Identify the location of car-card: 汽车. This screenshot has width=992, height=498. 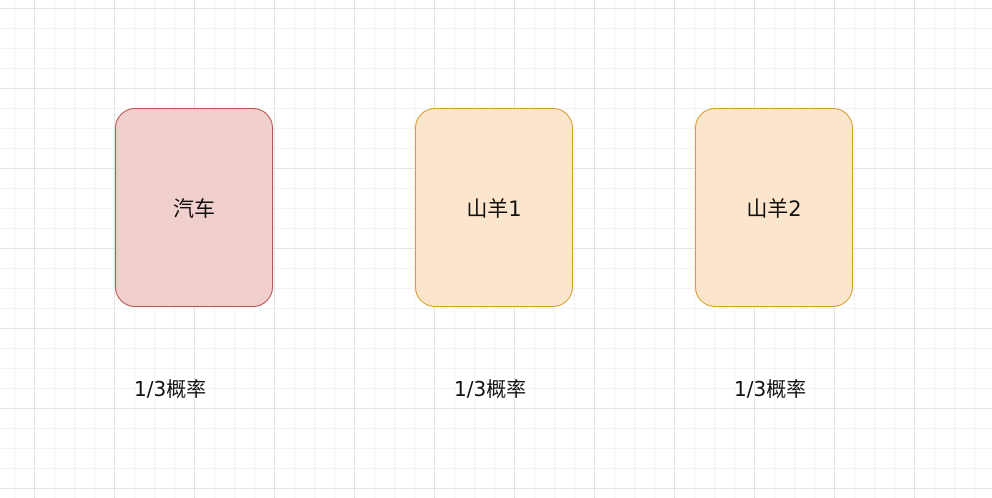
(194, 207).